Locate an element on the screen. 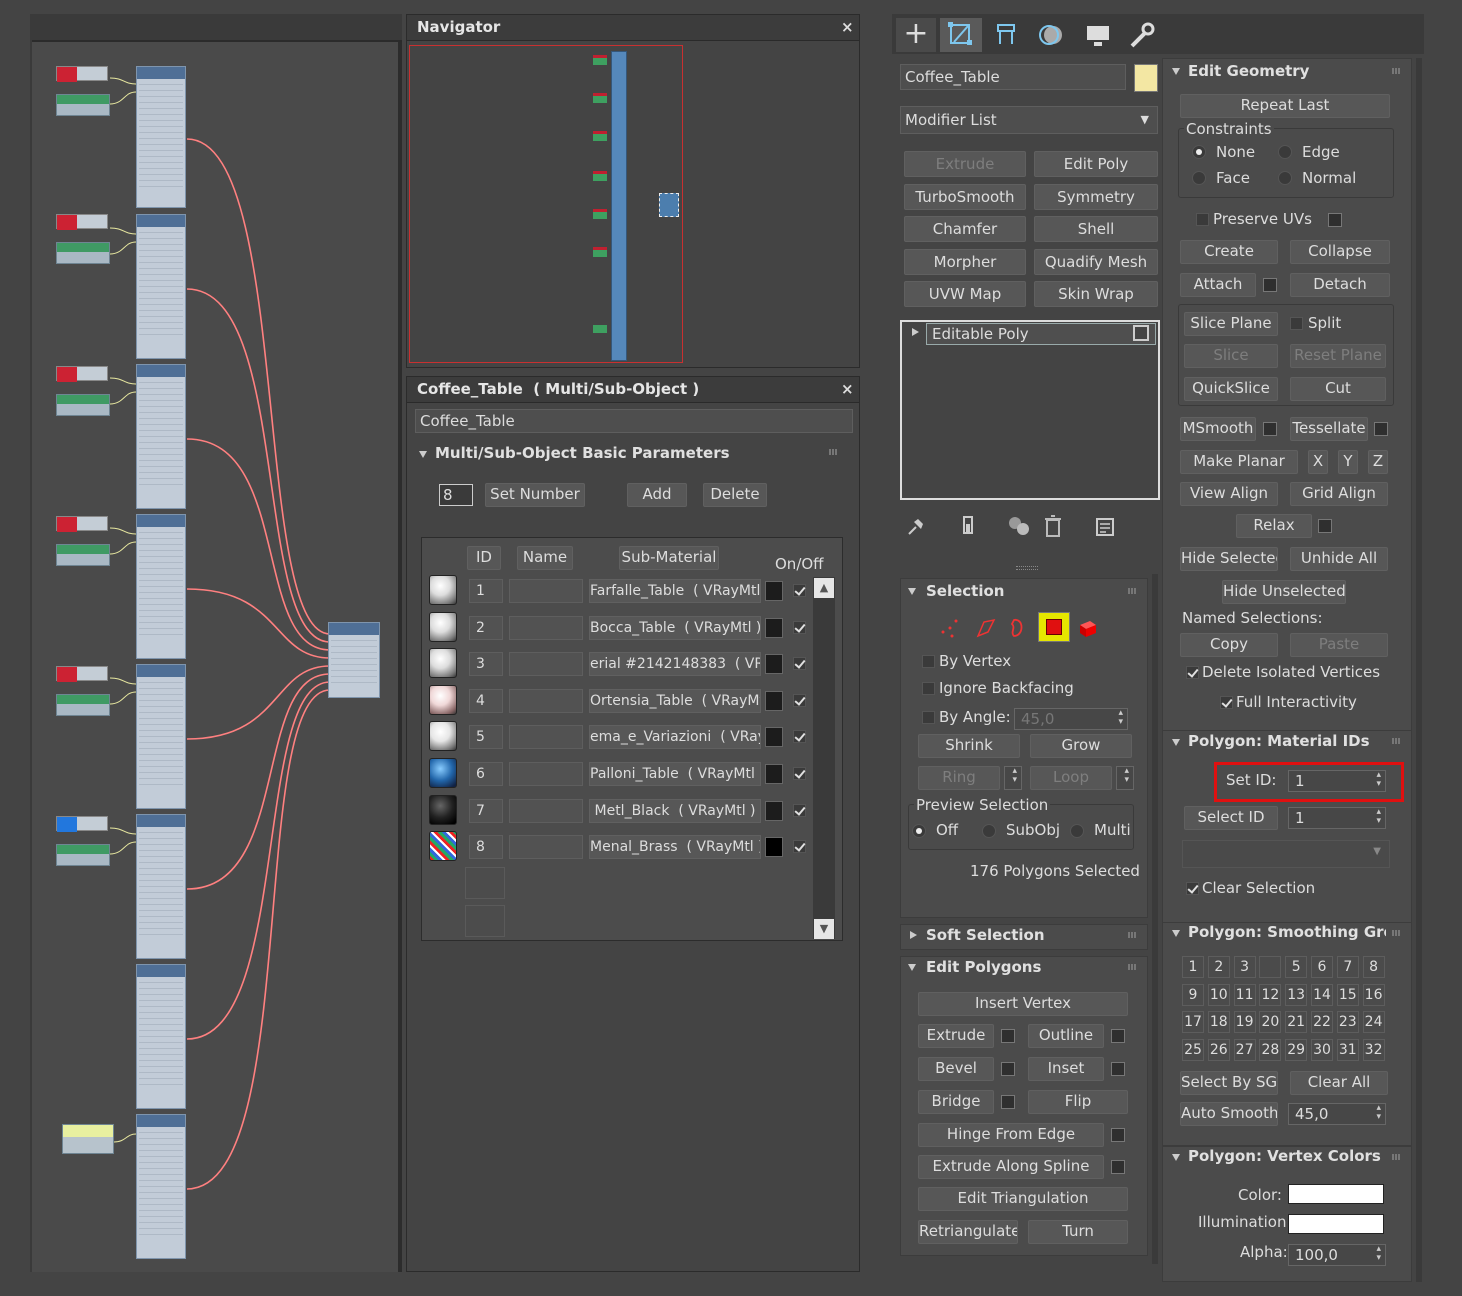 The height and width of the screenshot is (1296, 1462). hide-unselected-button: Hide Unselected is located at coordinates (1284, 592).